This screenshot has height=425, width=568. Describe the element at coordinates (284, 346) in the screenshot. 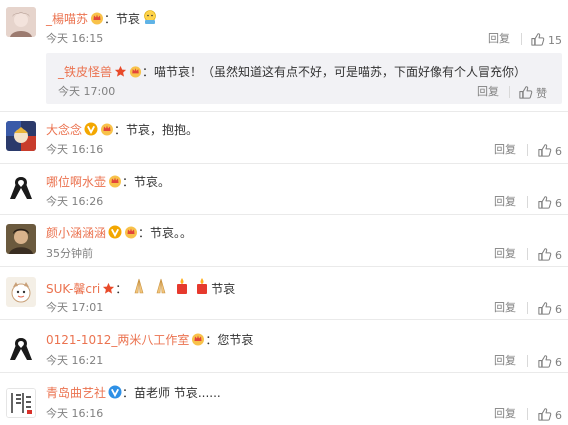

I see `comment-item: 0121-1012_两米八工作室 ：您节哀 今天 16:21 回复 6` at that location.